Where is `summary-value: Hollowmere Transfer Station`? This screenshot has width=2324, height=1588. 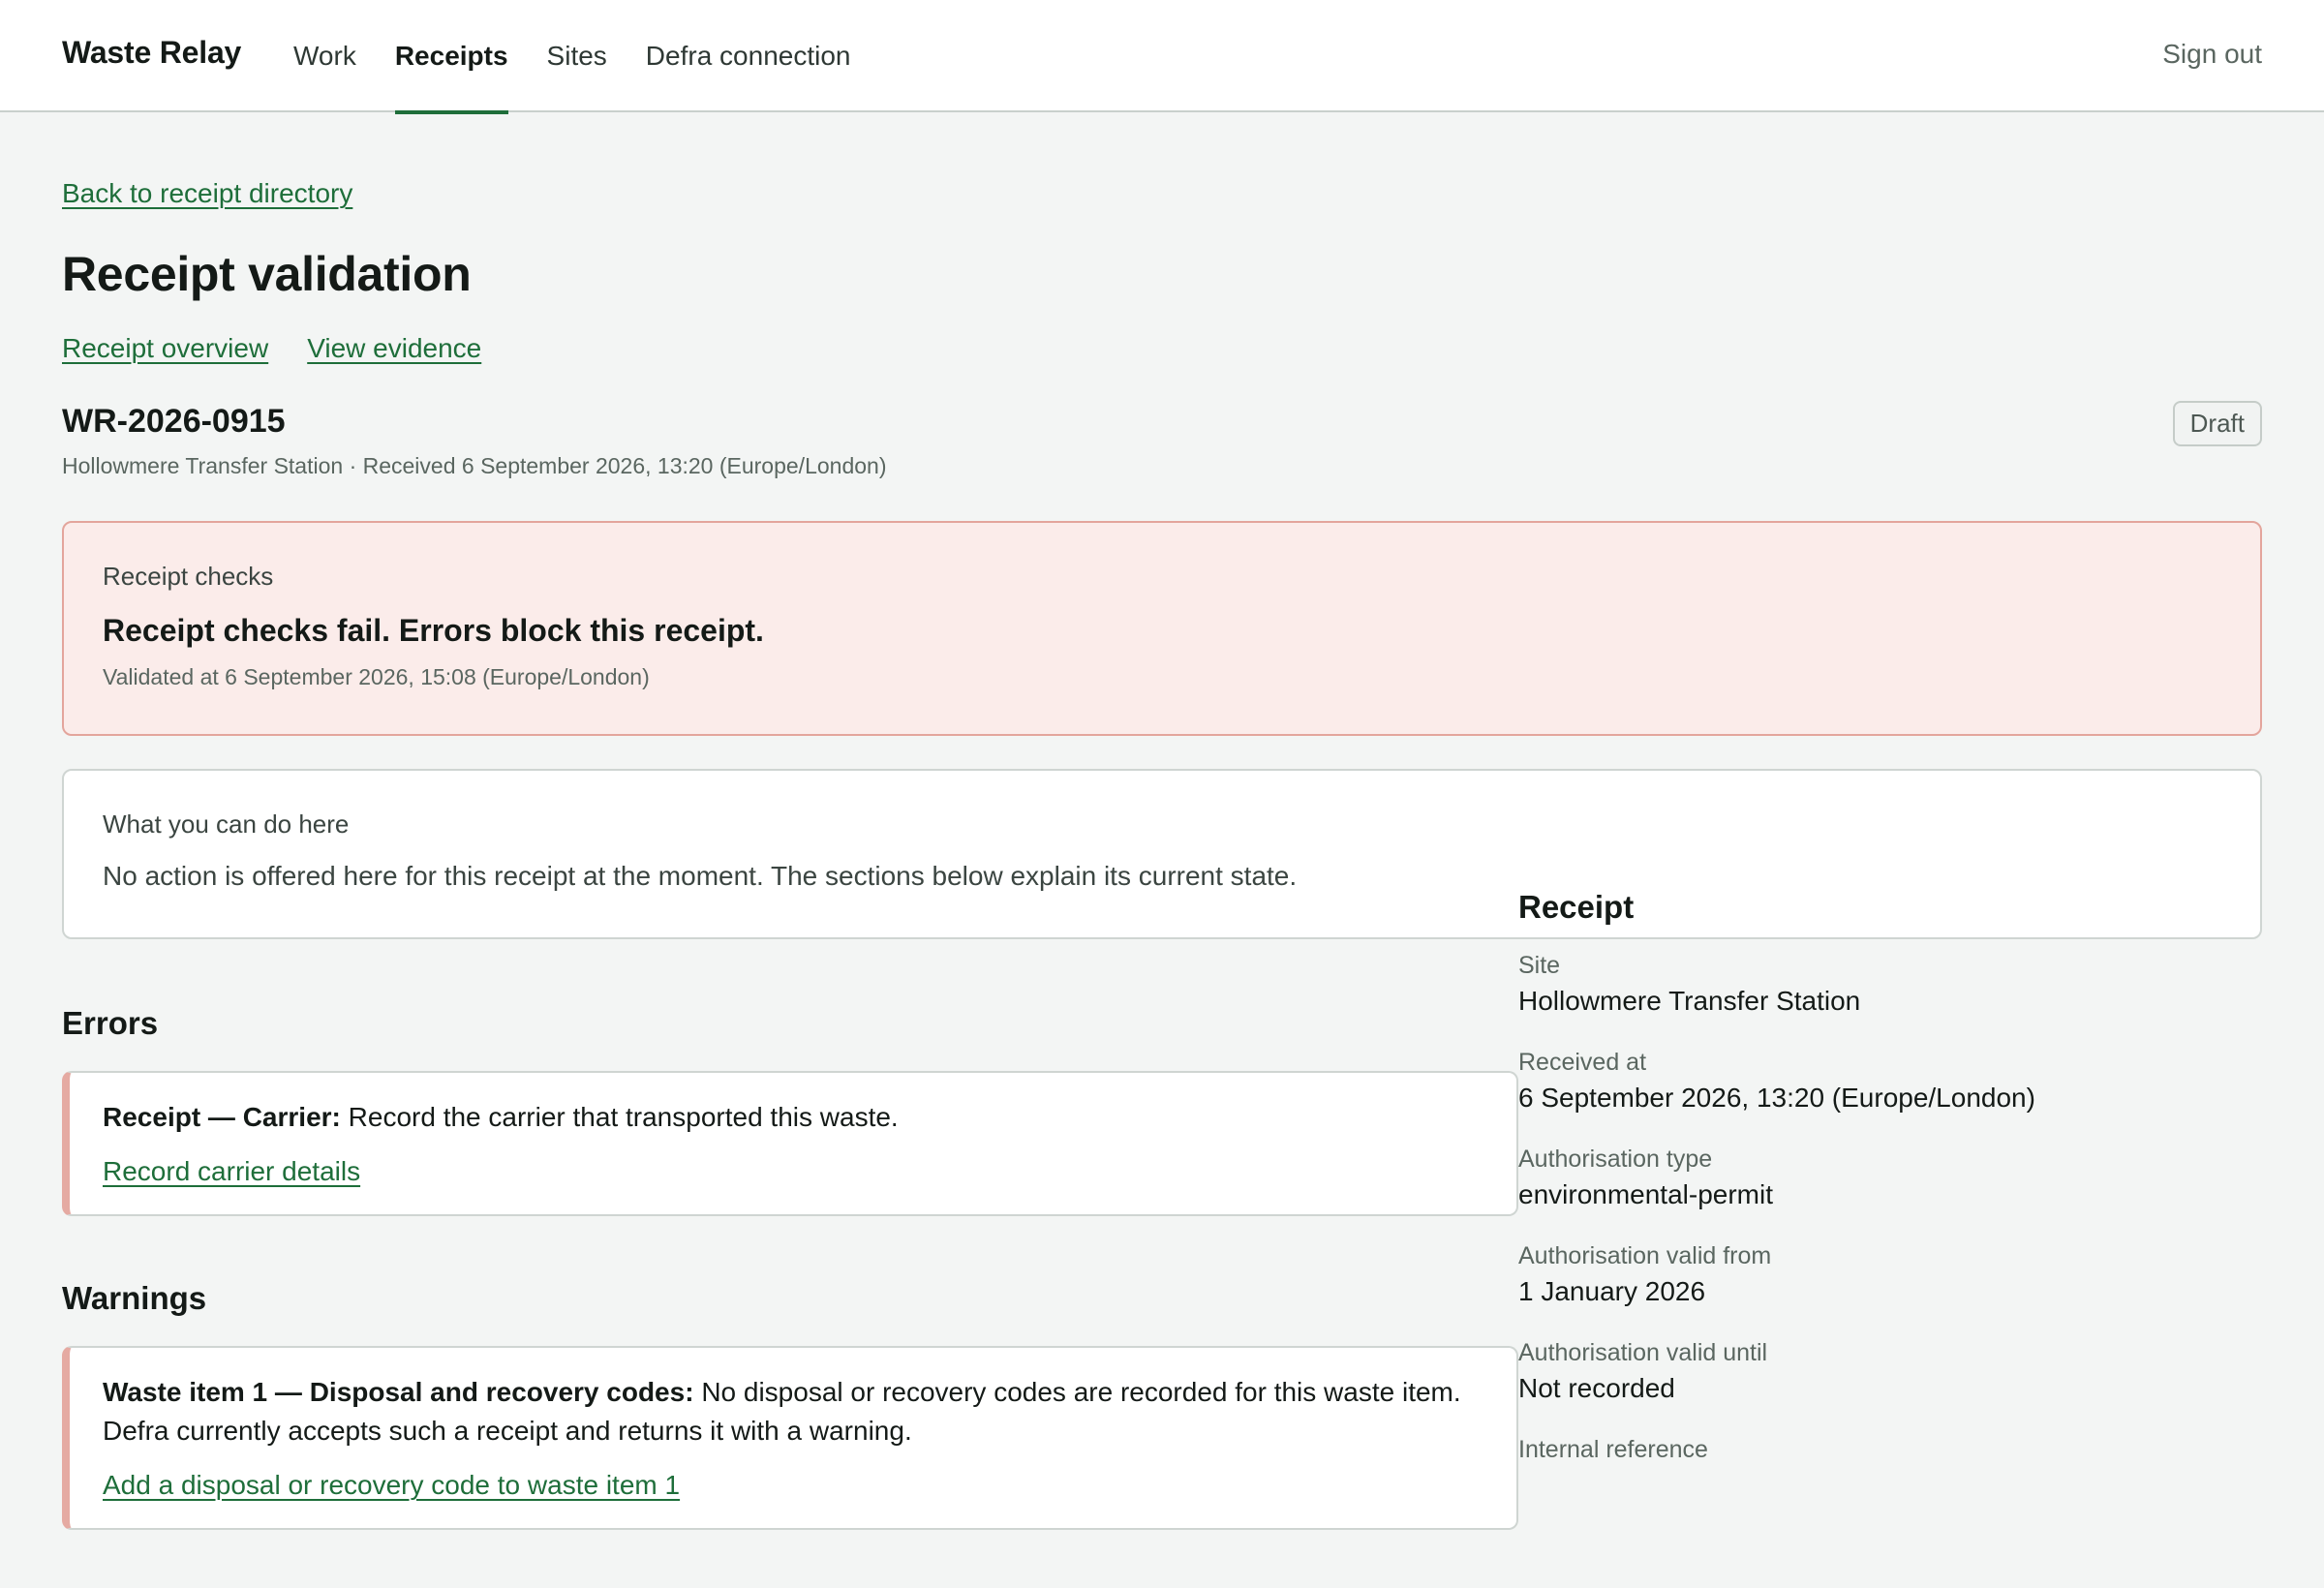
summary-value: Hollowmere Transfer Station is located at coordinates (1690, 1001).